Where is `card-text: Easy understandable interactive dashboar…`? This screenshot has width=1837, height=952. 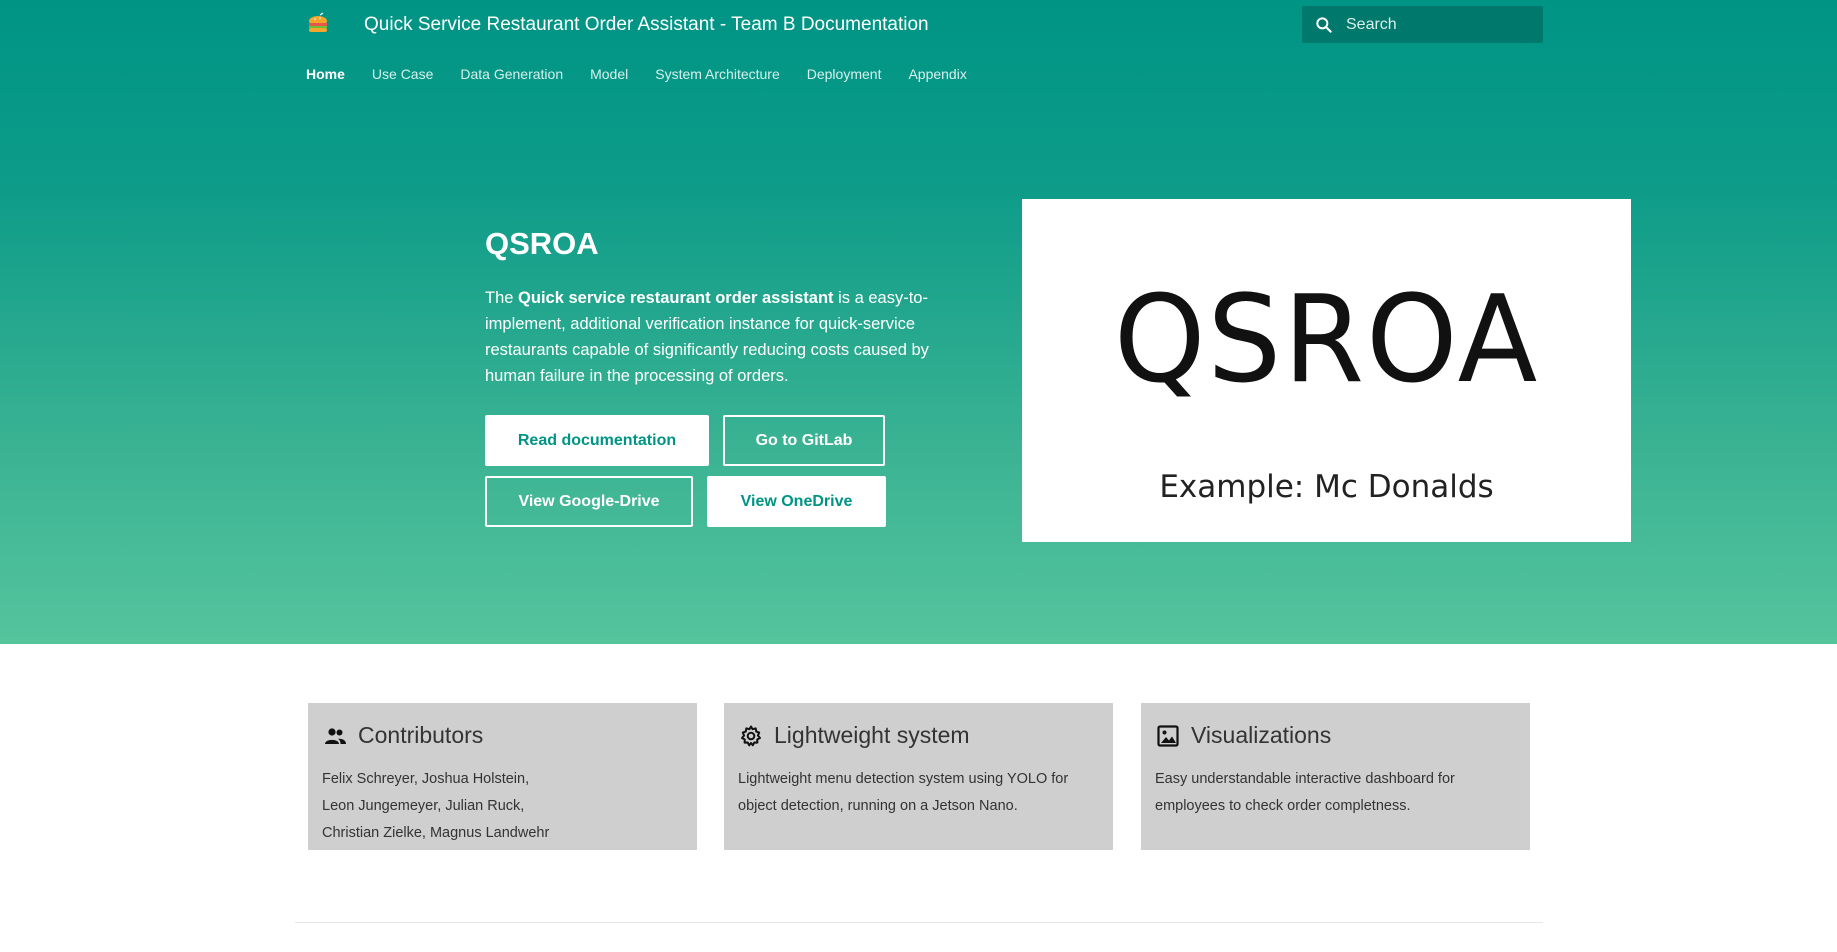 card-text: Easy understandable interactive dashboar… is located at coordinates (1337, 793).